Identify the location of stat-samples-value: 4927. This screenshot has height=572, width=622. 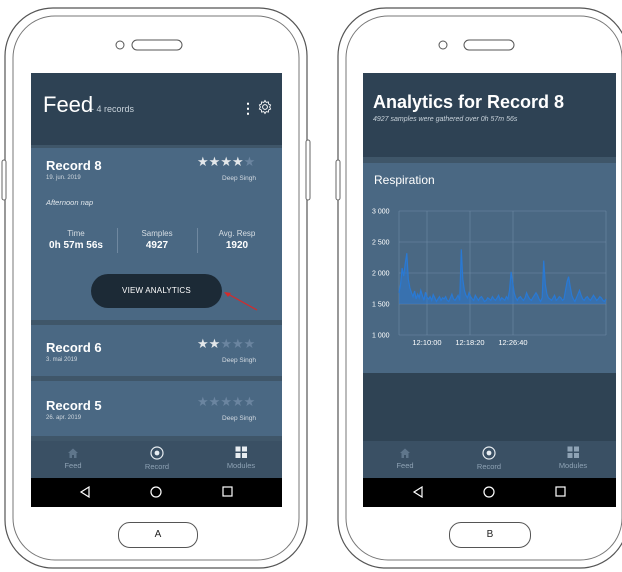
(157, 245).